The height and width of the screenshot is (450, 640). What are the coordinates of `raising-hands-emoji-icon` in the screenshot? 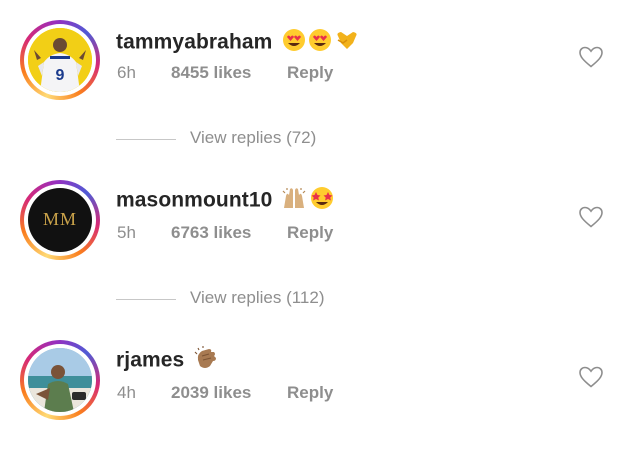 It's located at (308, 198).